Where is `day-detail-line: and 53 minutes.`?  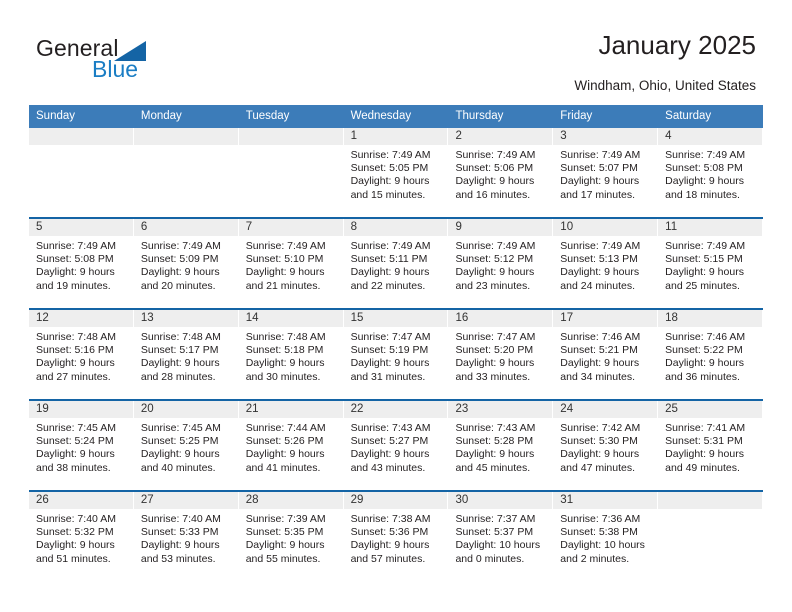 day-detail-line: and 53 minutes. is located at coordinates (178, 558).